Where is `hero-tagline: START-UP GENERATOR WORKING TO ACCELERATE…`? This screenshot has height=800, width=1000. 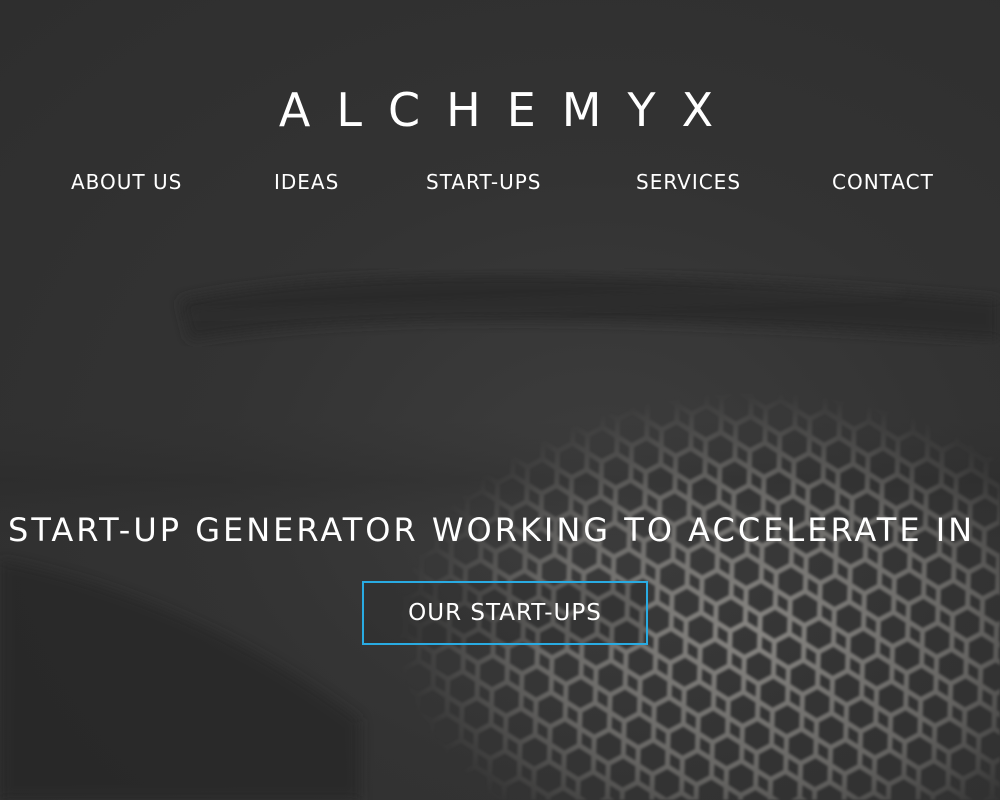
hero-tagline: START-UP GENERATOR WORKING TO ACCELERATE… is located at coordinates (492, 530).